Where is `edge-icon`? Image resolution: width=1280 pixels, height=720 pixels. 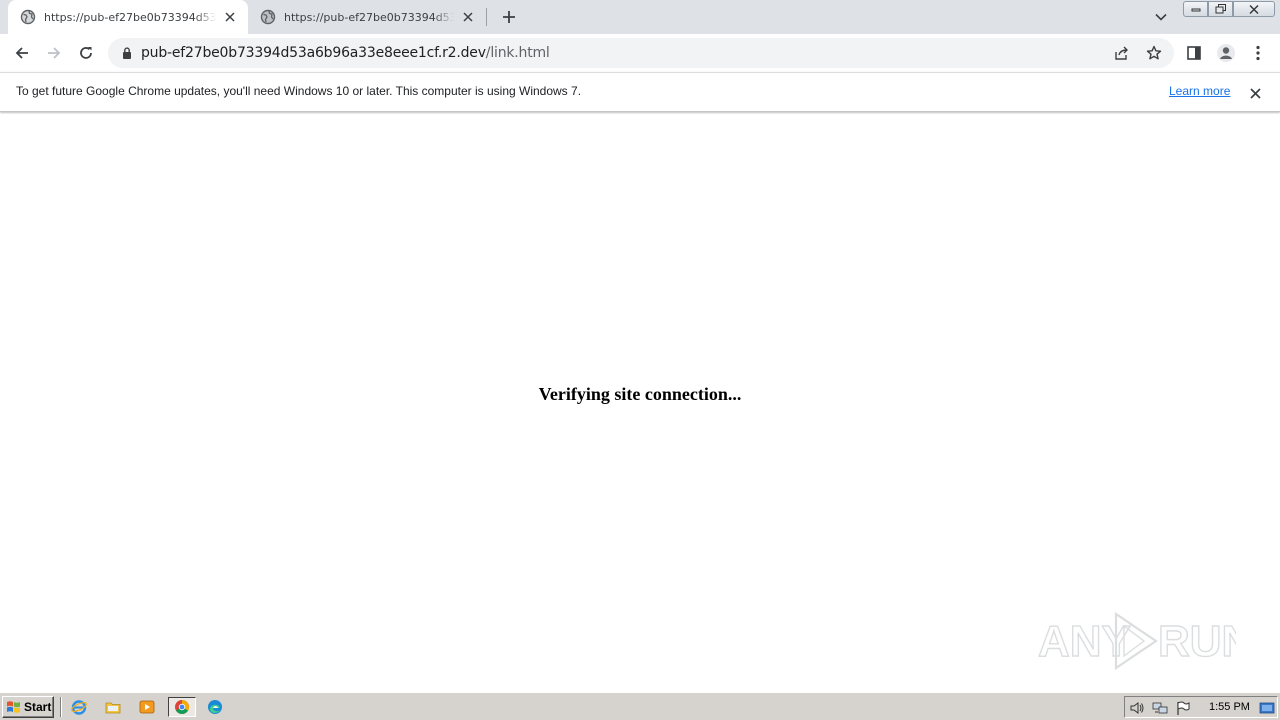
edge-icon is located at coordinates (215, 707).